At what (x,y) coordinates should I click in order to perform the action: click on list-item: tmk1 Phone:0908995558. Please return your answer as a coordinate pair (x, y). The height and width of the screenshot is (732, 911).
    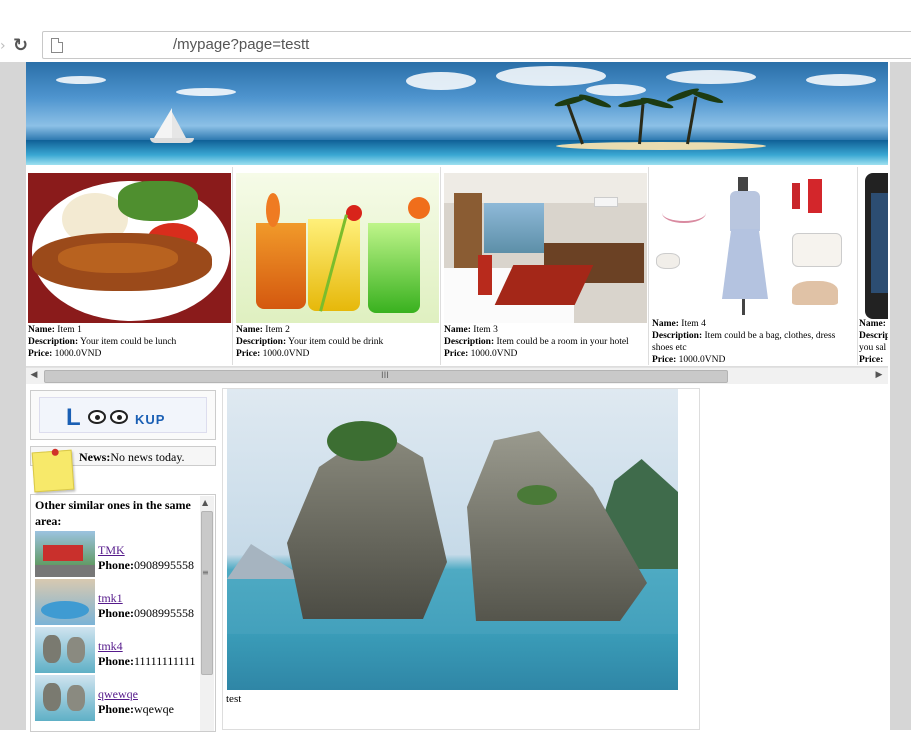
    Looking at the image, I should click on (120, 602).